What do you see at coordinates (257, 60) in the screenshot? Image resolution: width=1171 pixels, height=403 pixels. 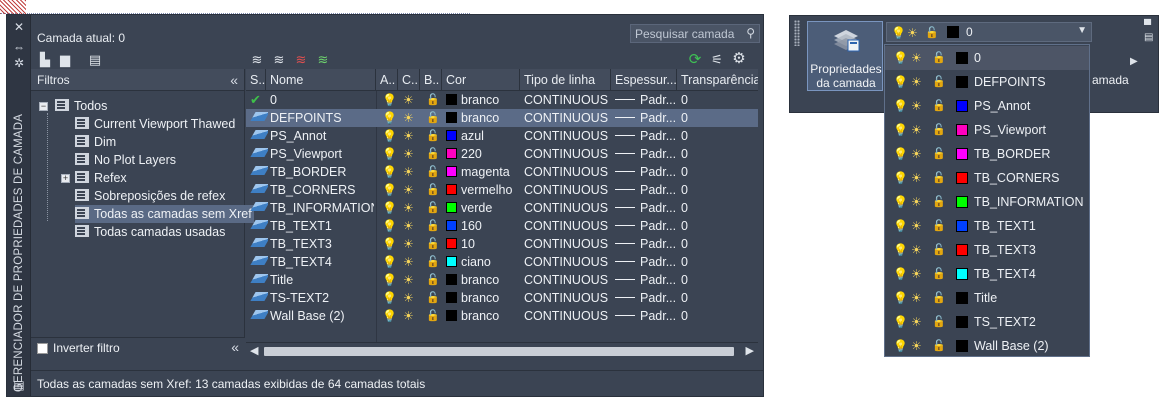 I see `new-layer-icon: ≋` at bounding box center [257, 60].